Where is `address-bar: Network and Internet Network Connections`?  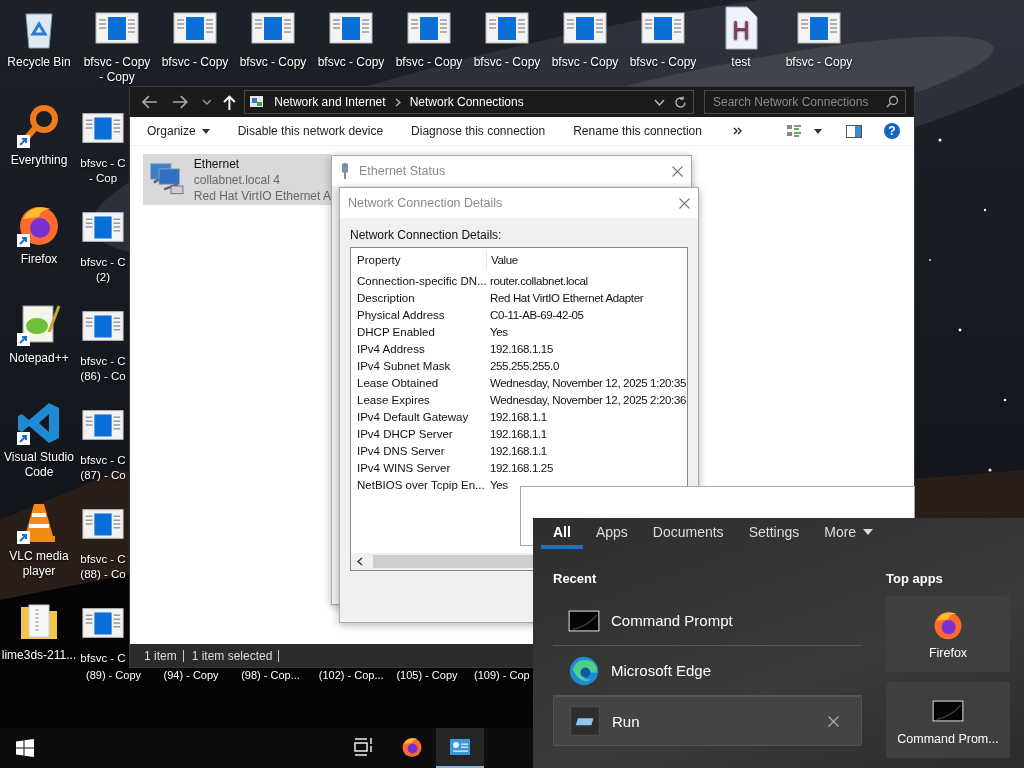 address-bar: Network and Internet Network Connections is located at coordinates (469, 102).